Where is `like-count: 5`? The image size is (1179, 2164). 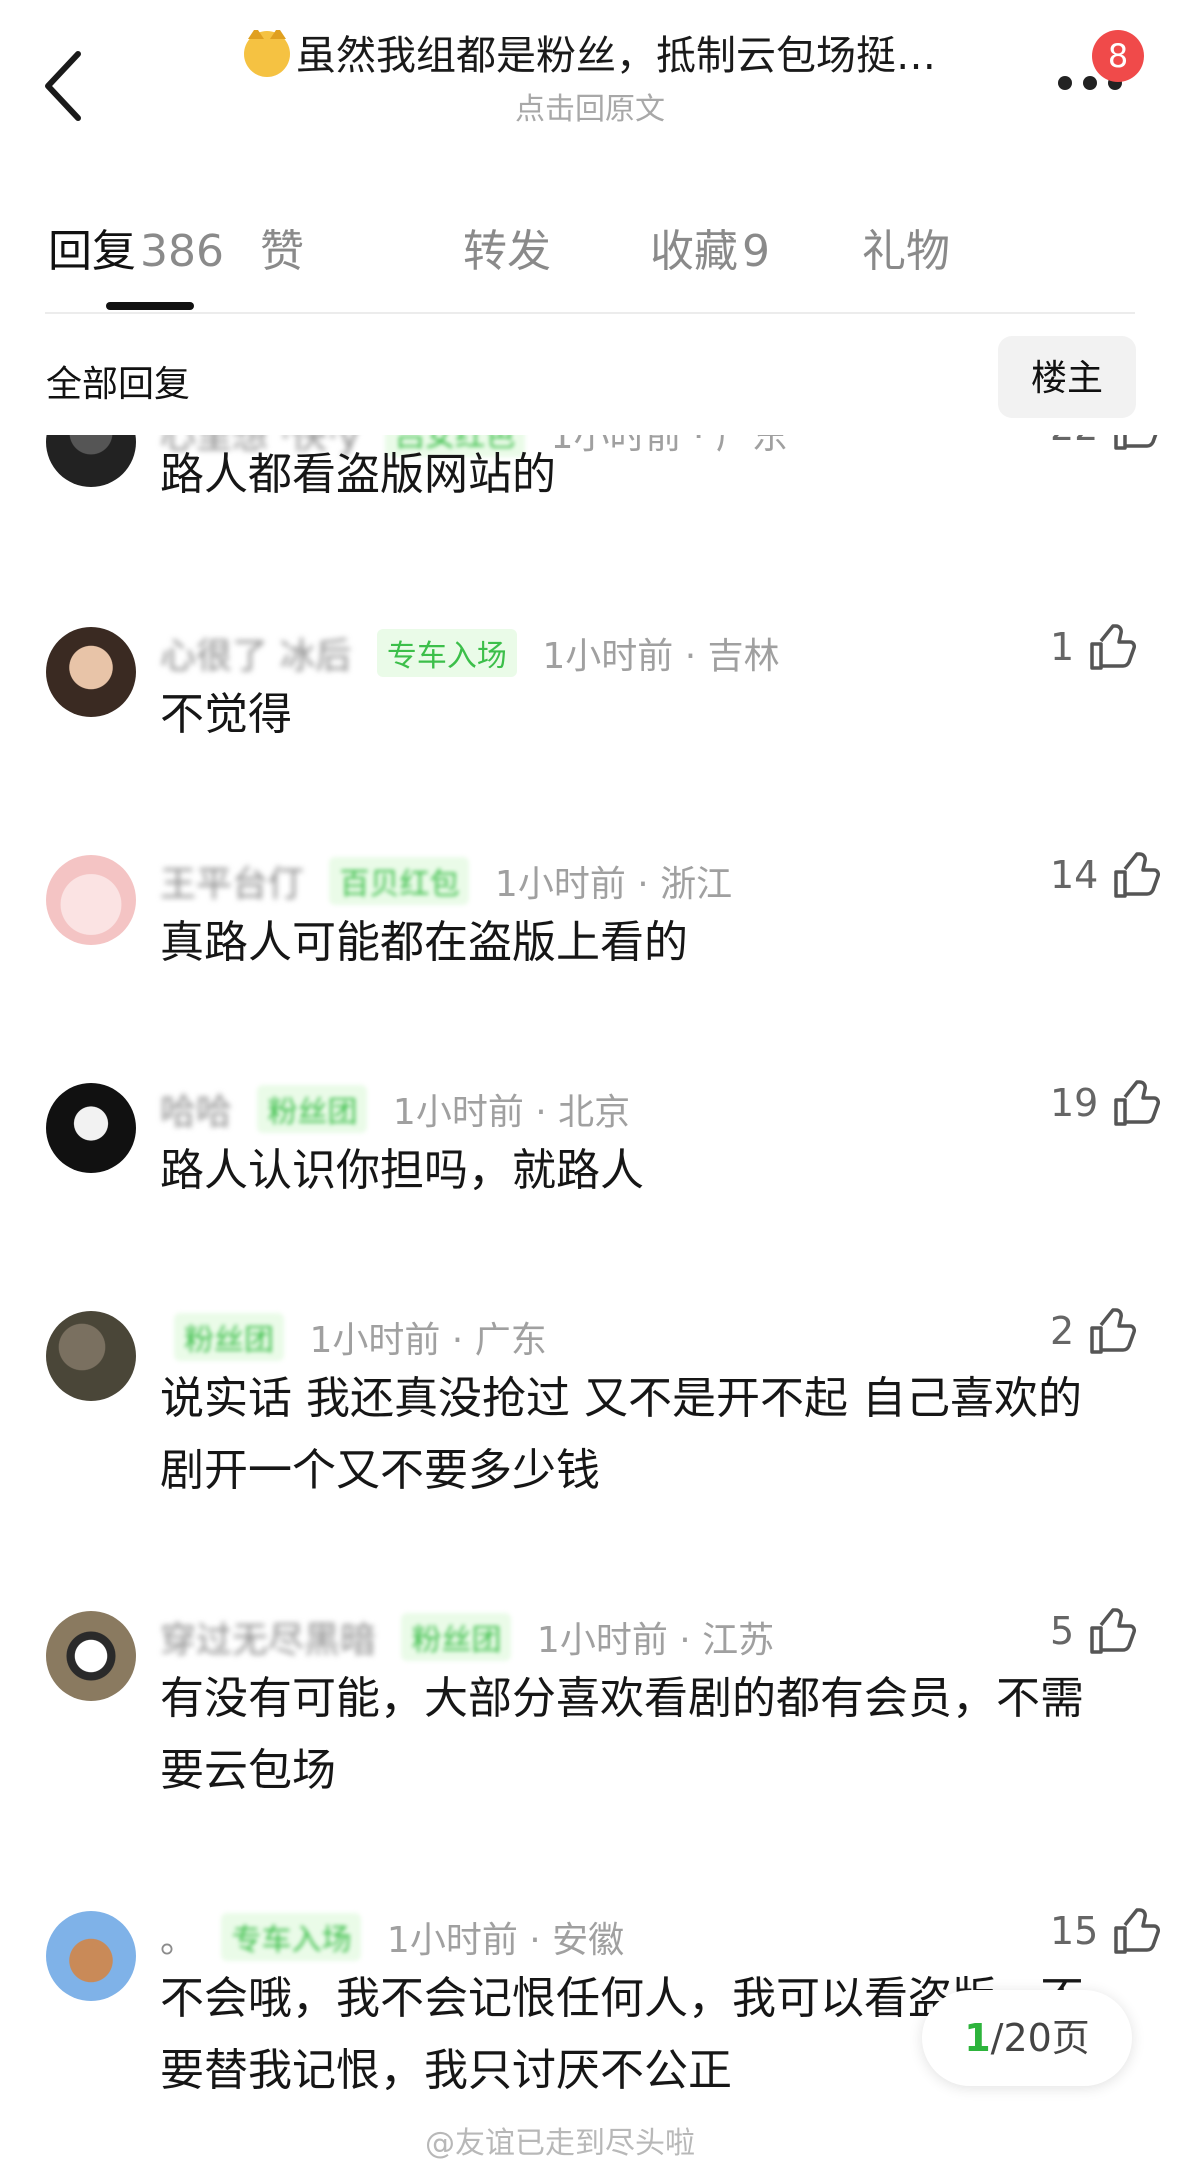
like-count: 5 is located at coordinates (1062, 1631).